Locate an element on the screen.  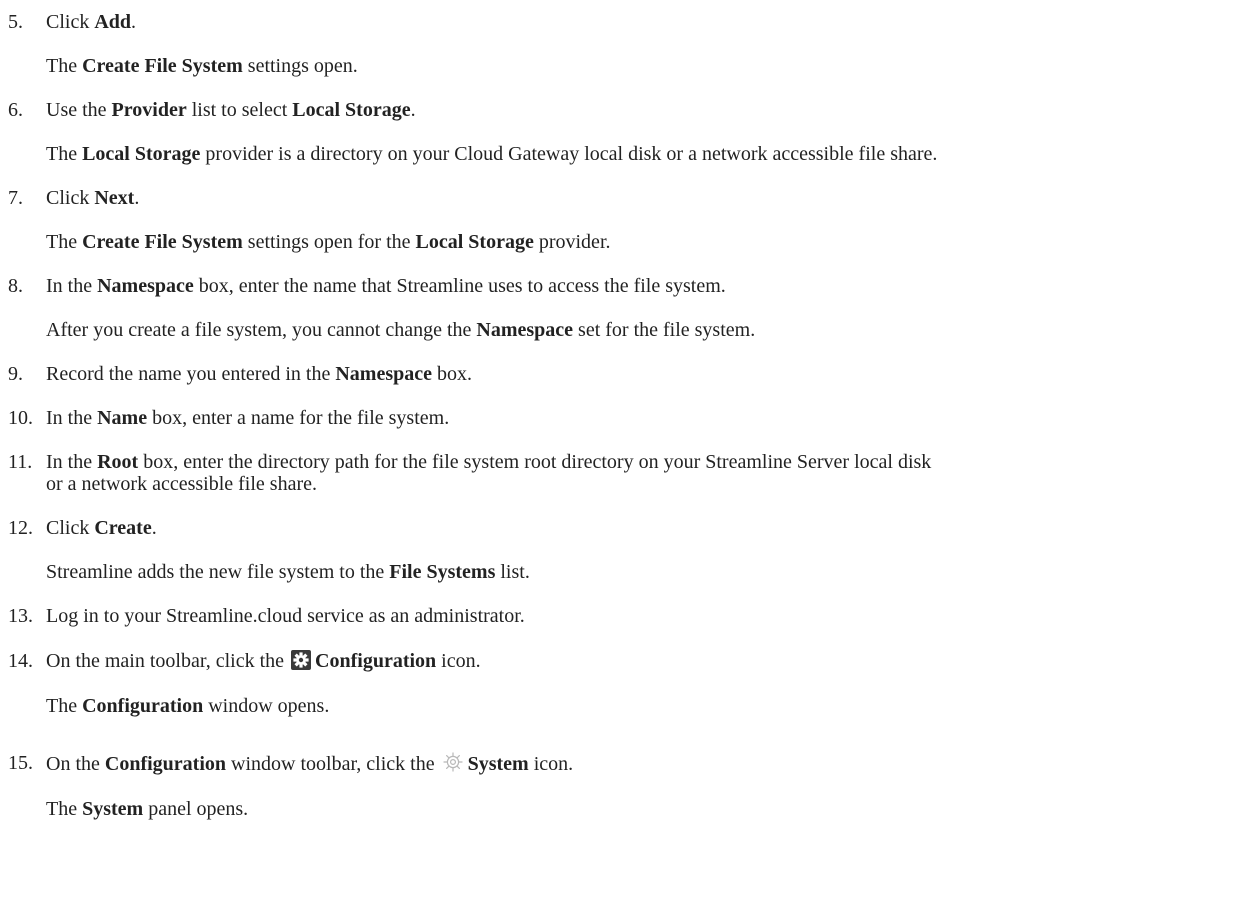
step-text: Click Add. is located at coordinates (91, 22).